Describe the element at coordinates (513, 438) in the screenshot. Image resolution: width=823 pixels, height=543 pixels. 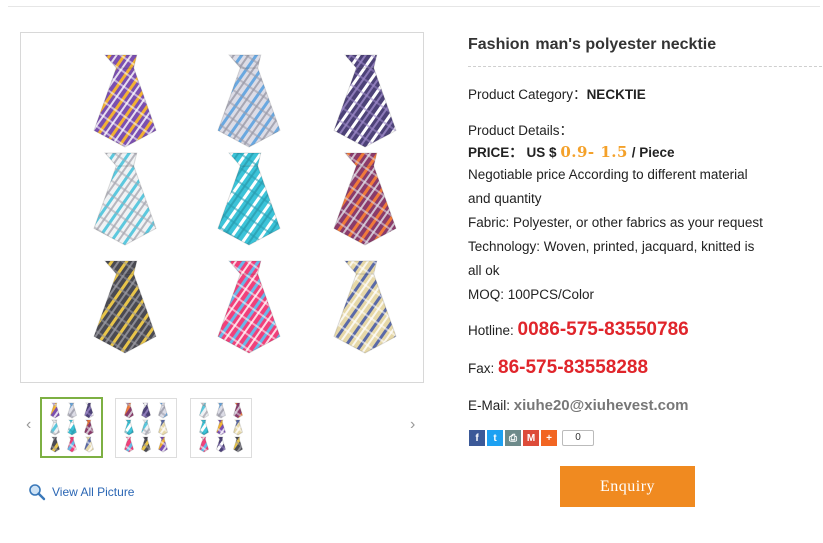
I see `print-icon: ⎙` at that location.